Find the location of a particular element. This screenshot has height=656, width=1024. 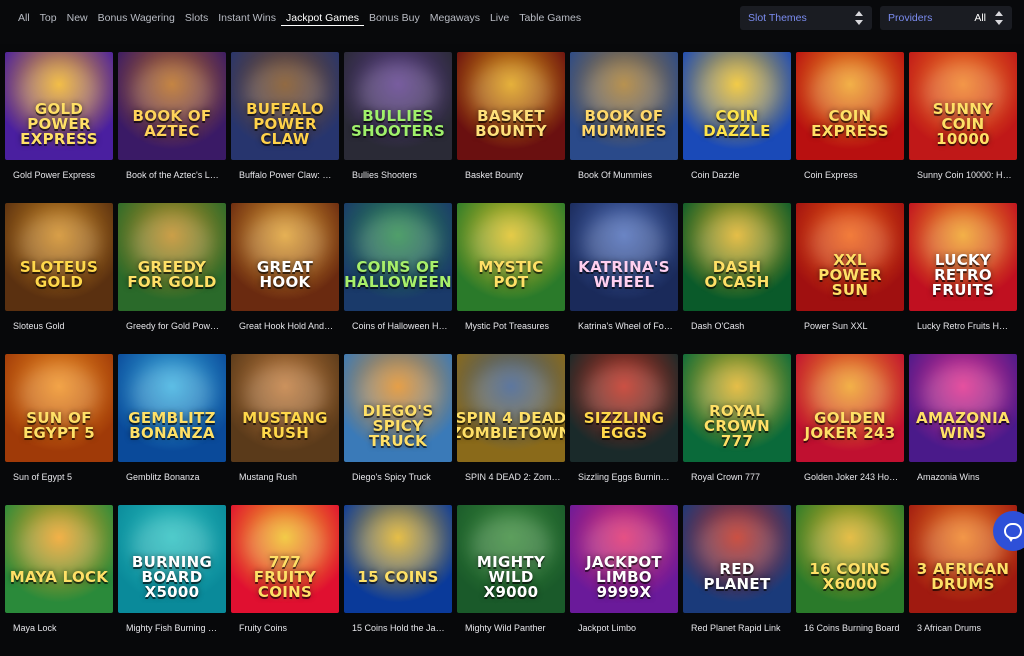

game-thumbnail: Gemblitz Bonanza is located at coordinates (172, 408).